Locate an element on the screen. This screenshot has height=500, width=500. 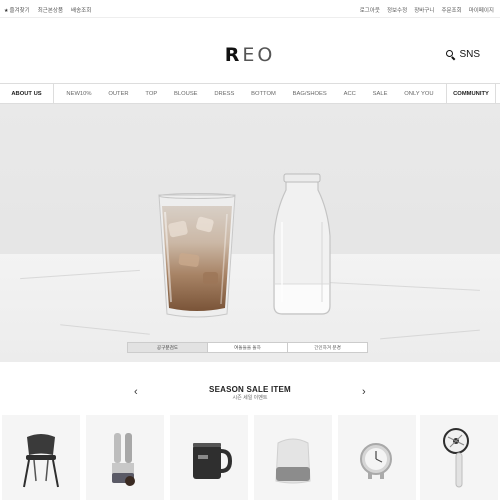
utility-links-right: 로그아웃 정보수정 장바구니 주문조회 마이페이지 is located at coordinates (427, 10).